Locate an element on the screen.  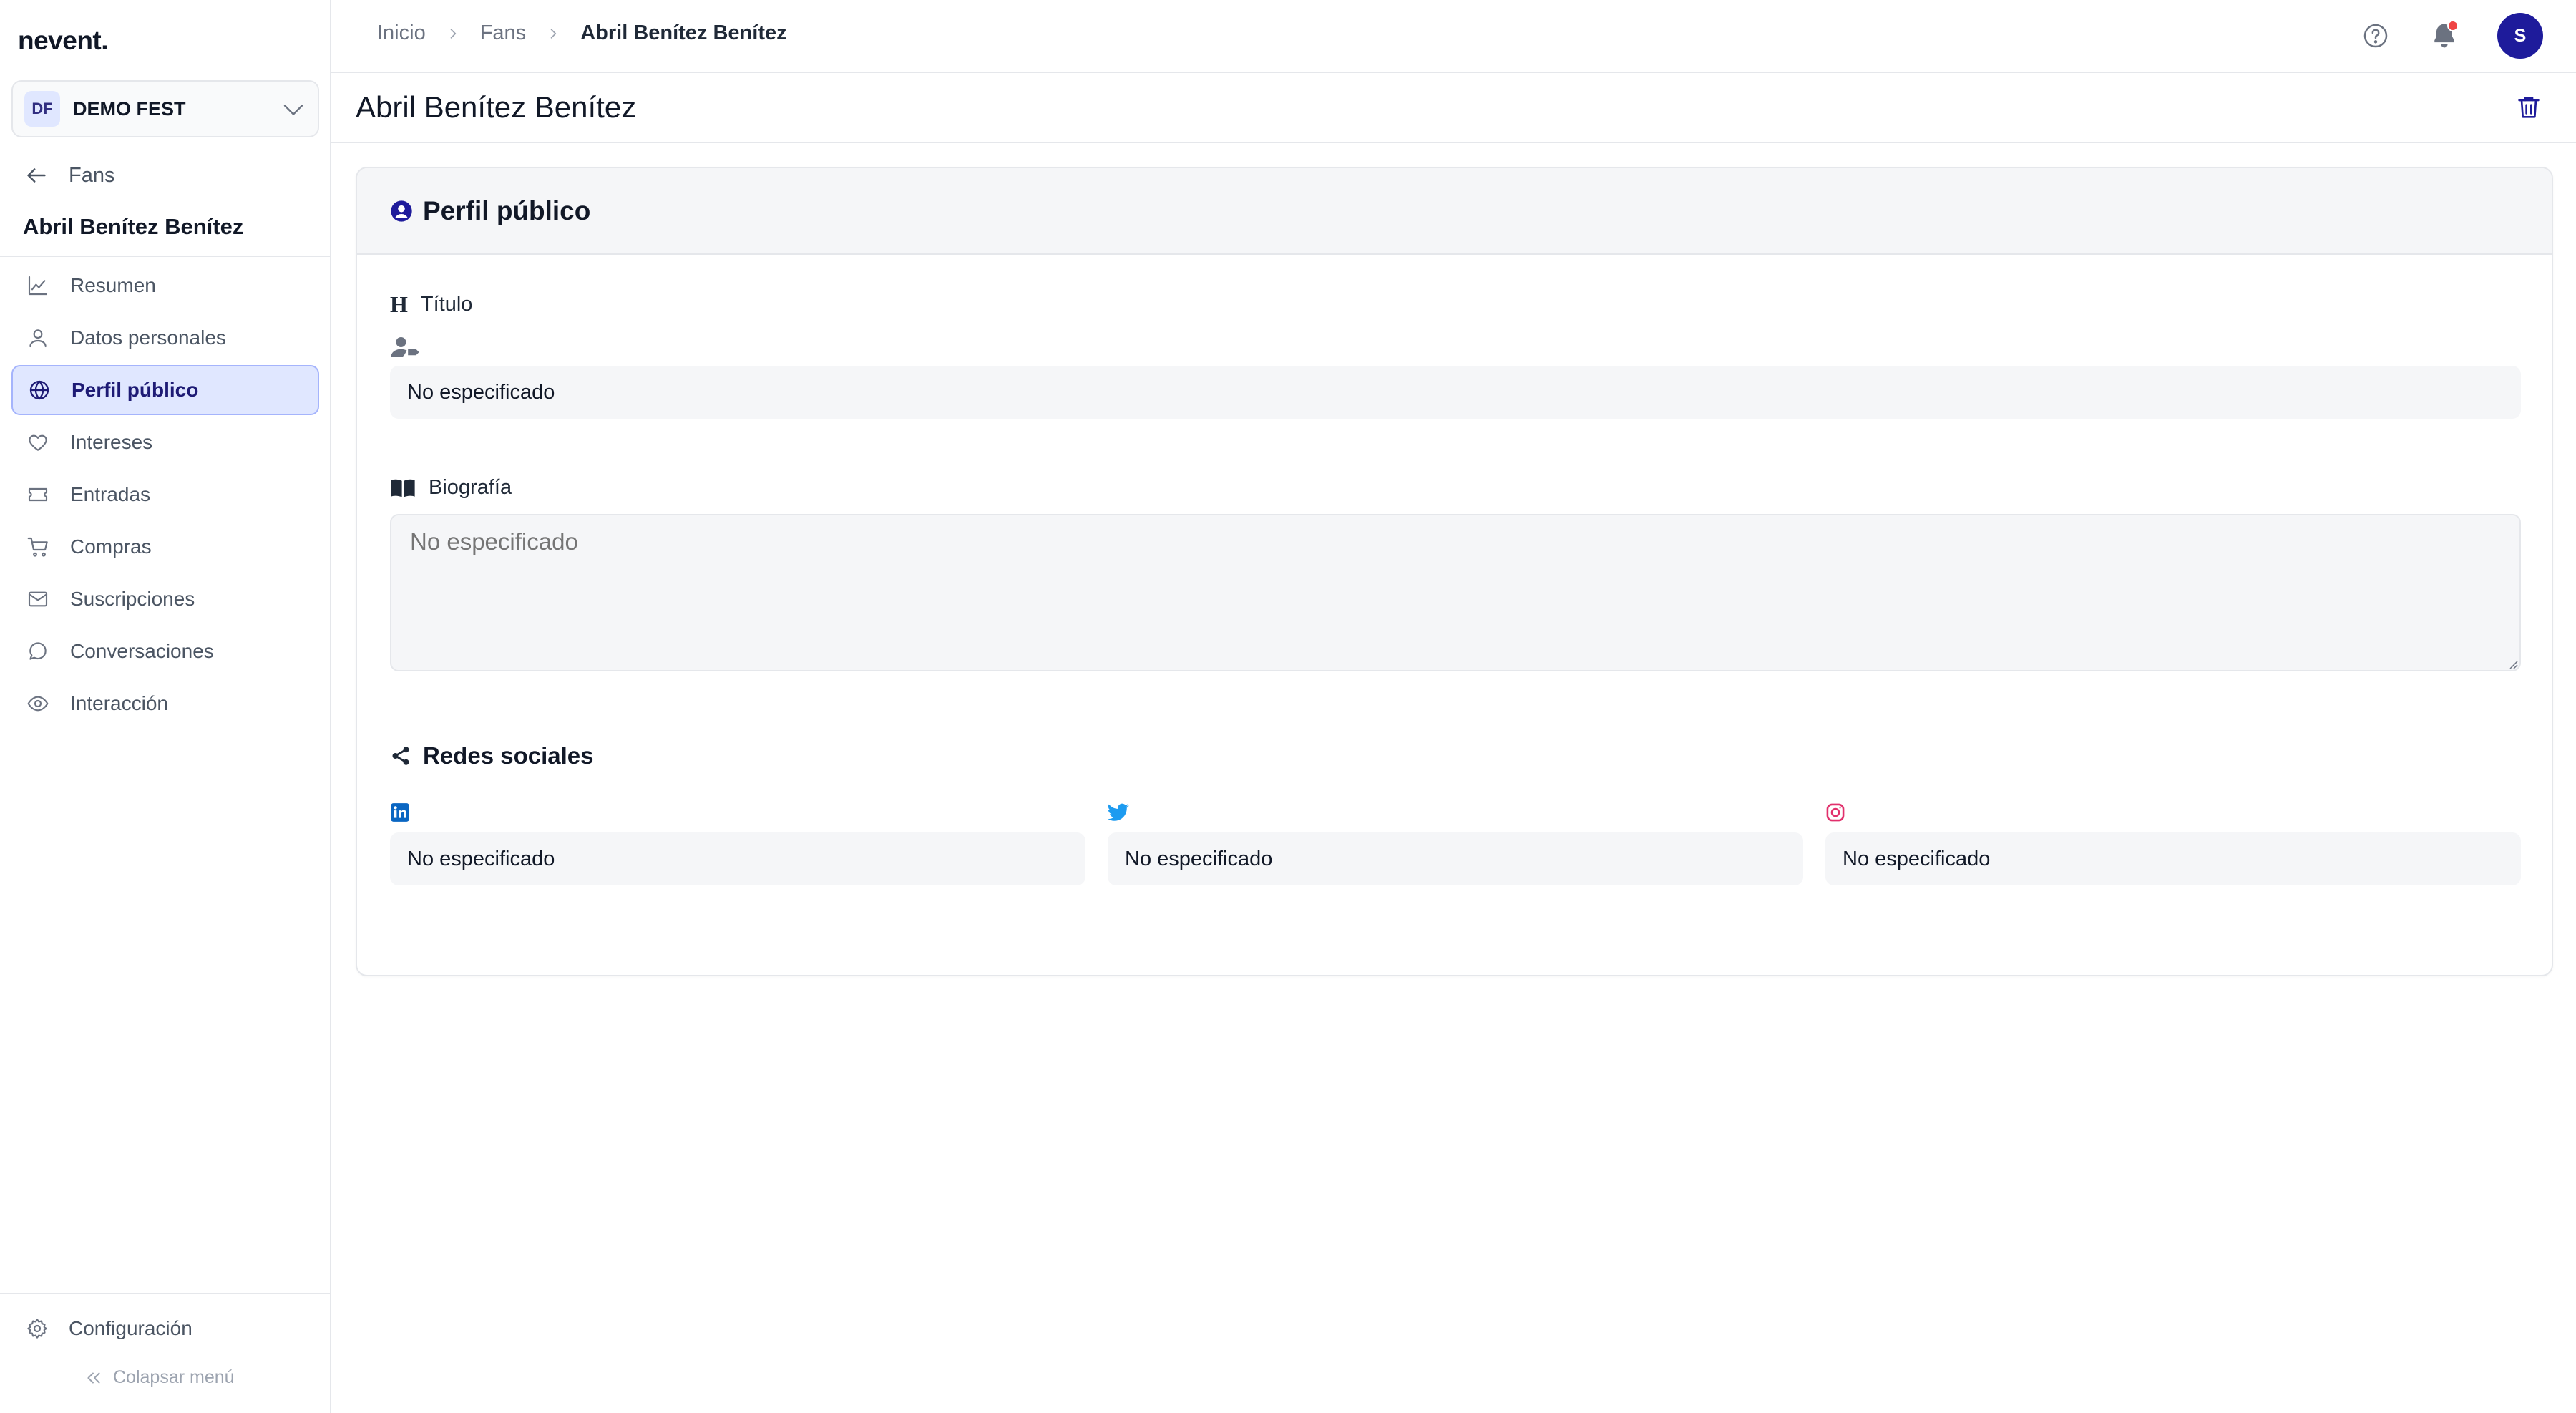
org-initials-badge: DF is located at coordinates (42, 109).